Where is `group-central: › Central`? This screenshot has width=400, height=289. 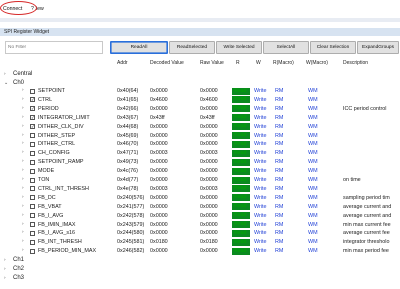 group-central: › Central is located at coordinates (200, 74).